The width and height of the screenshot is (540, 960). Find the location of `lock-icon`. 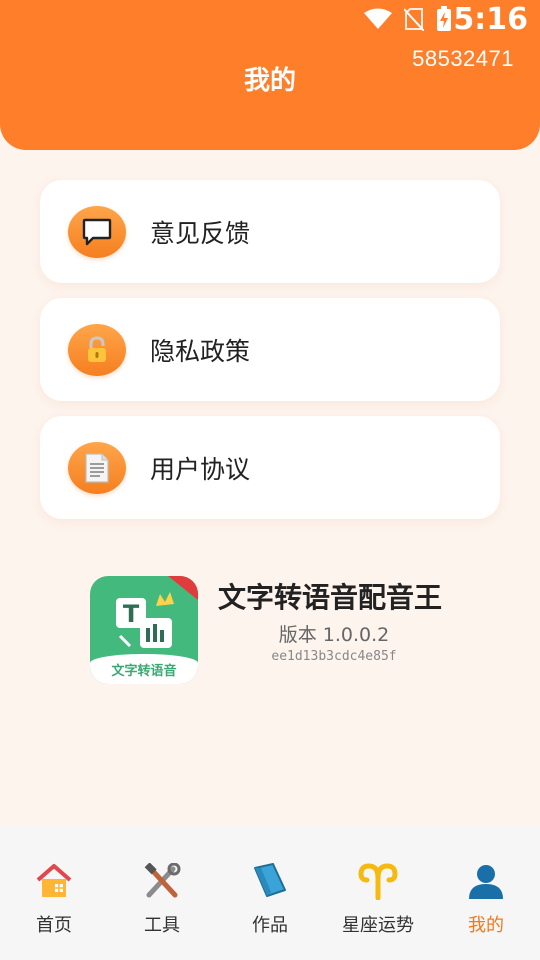

lock-icon is located at coordinates (97, 349).